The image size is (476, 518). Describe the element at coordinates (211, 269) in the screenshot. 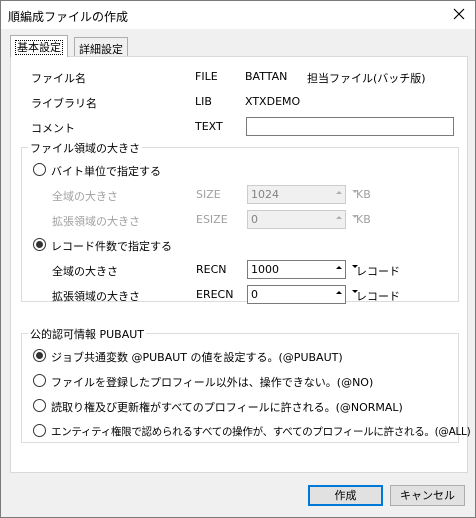

I see `recn-keyword: RECN` at that location.